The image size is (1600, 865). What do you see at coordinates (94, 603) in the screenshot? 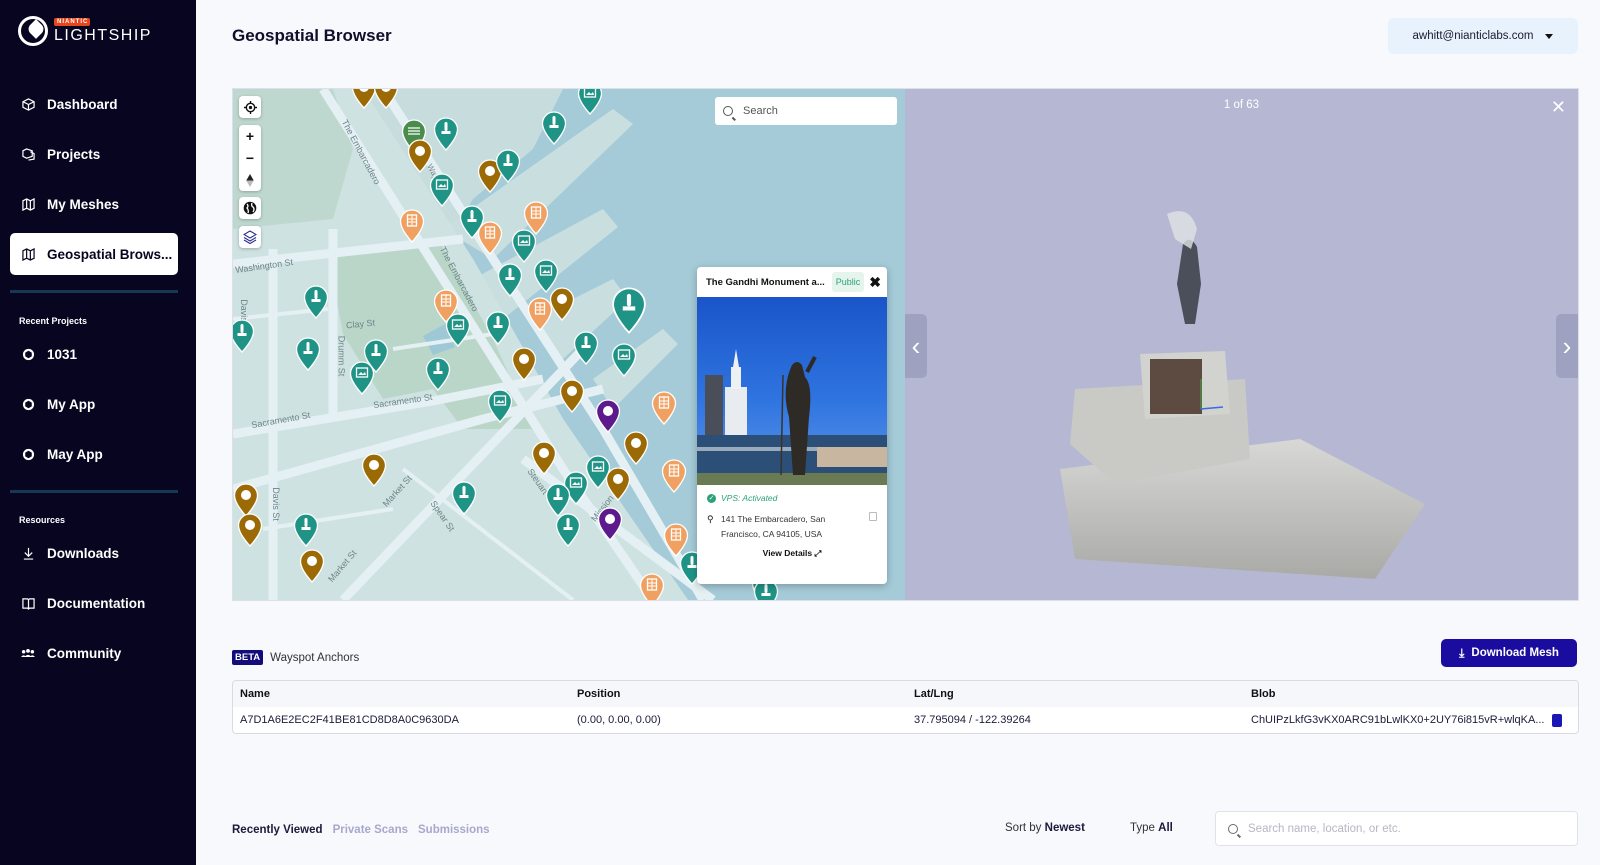
I see `sidebar-item-documentation: Documentation` at bounding box center [94, 603].